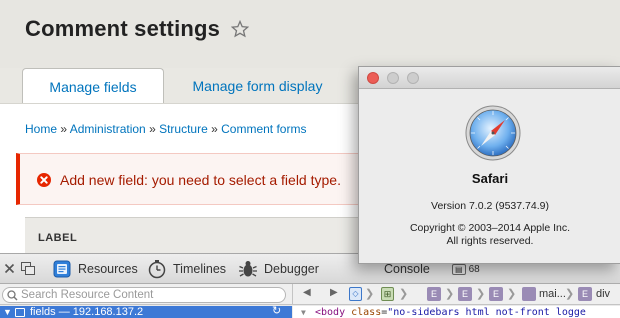  What do you see at coordinates (240, 29) in the screenshot?
I see `star-icon` at bounding box center [240, 29].